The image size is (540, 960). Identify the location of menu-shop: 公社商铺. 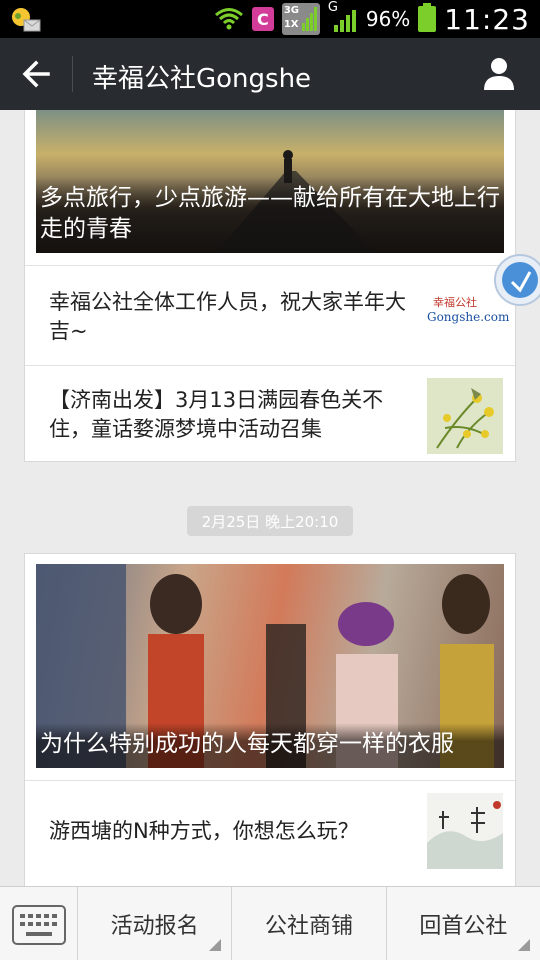
(309, 923).